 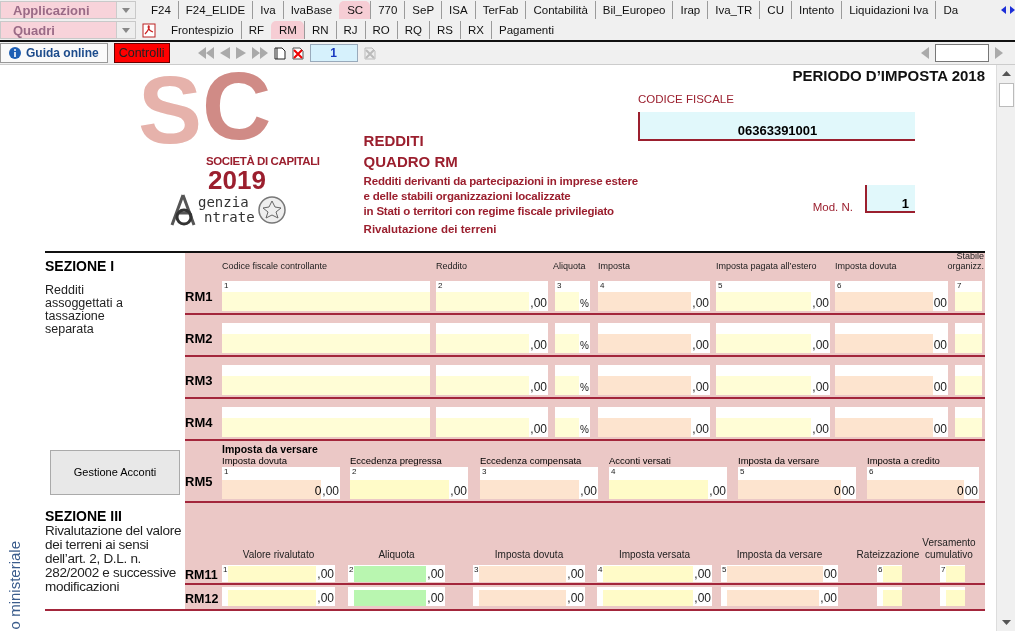 I want to click on last-page-icon, so click(x=259, y=53).